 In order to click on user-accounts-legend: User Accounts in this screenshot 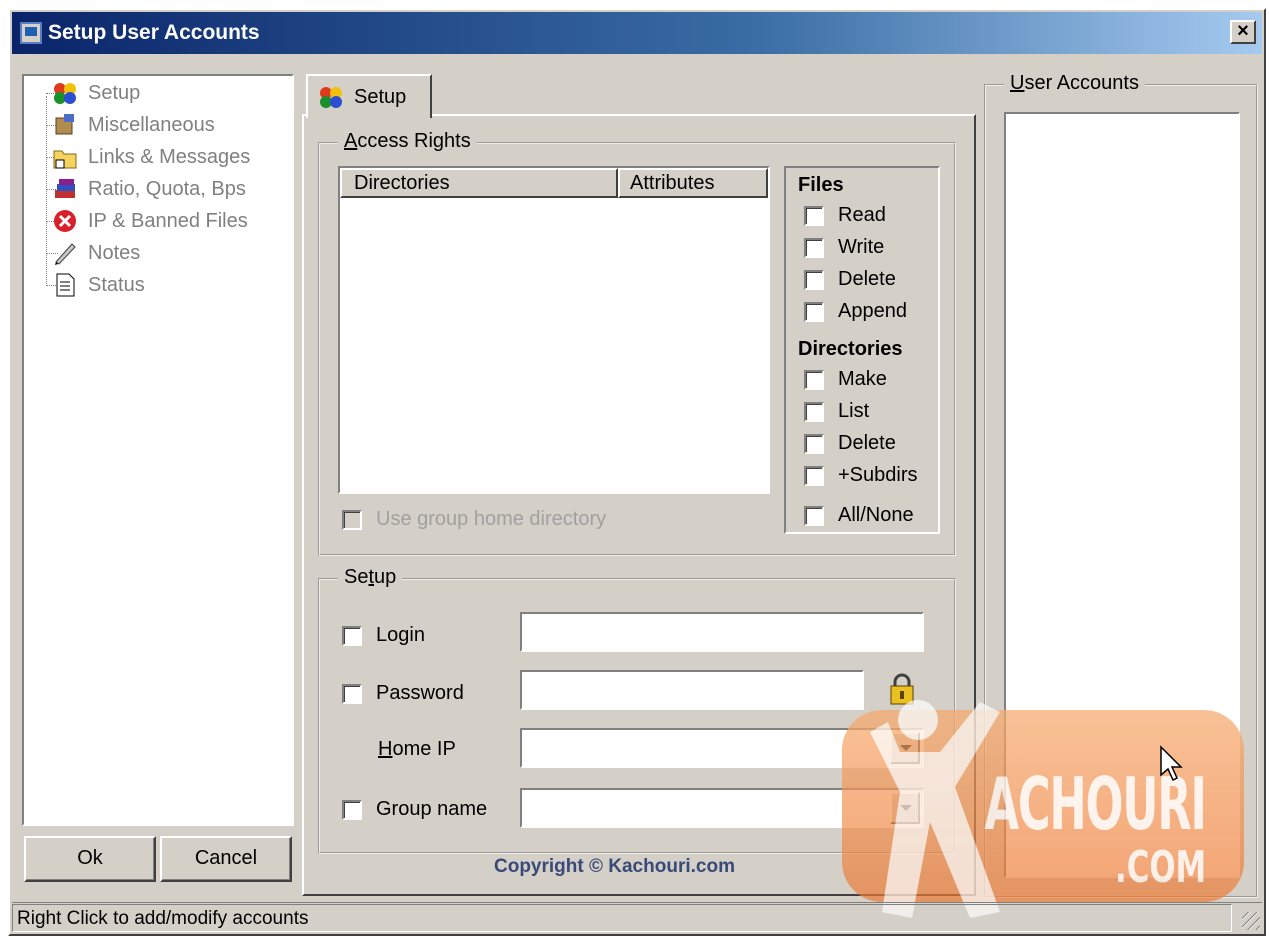, I will do `click(1074, 83)`.